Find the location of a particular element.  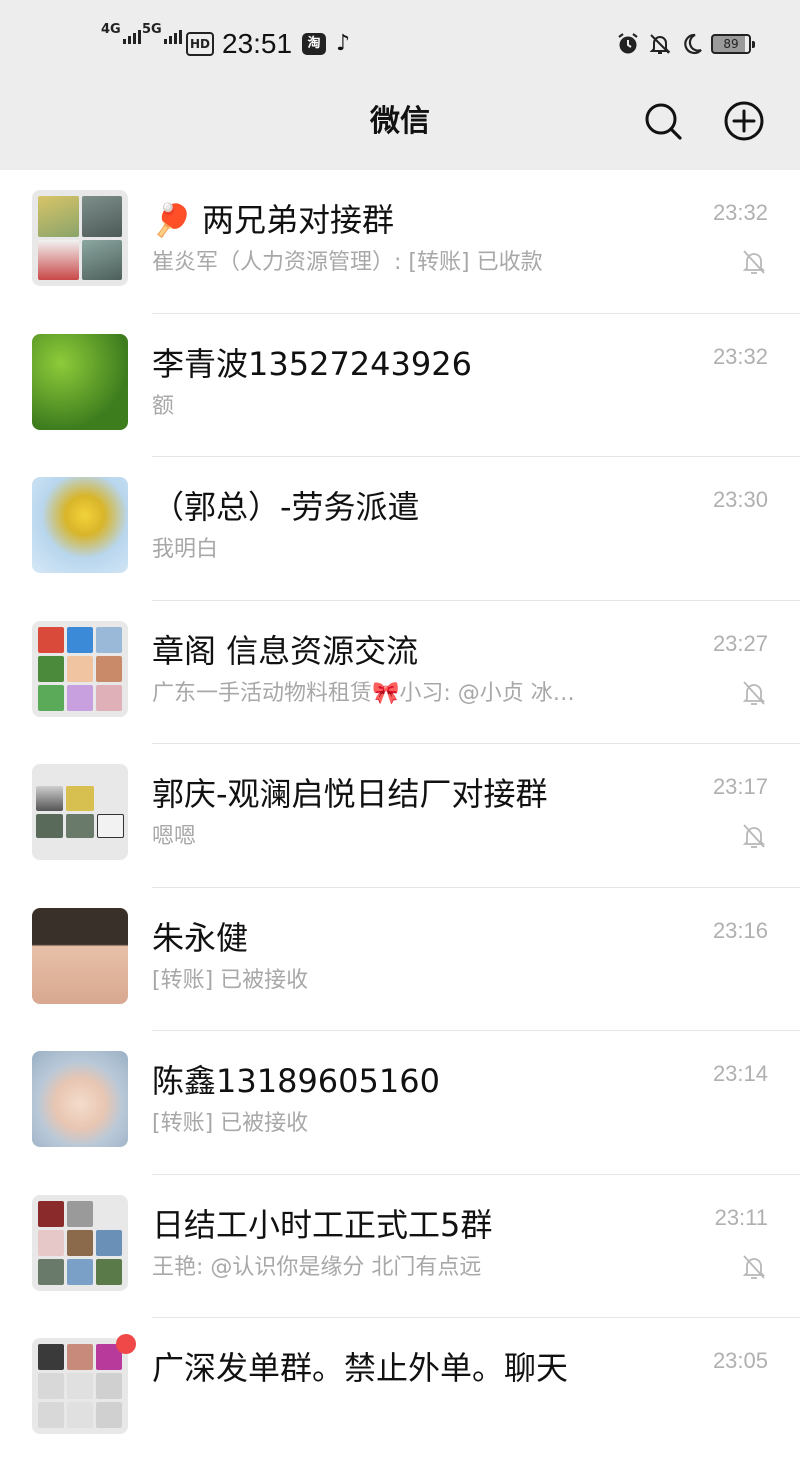

status-bar: 4G 5G HD 23:51 淘 ♪ 89 is located at coordinates (400, 44).